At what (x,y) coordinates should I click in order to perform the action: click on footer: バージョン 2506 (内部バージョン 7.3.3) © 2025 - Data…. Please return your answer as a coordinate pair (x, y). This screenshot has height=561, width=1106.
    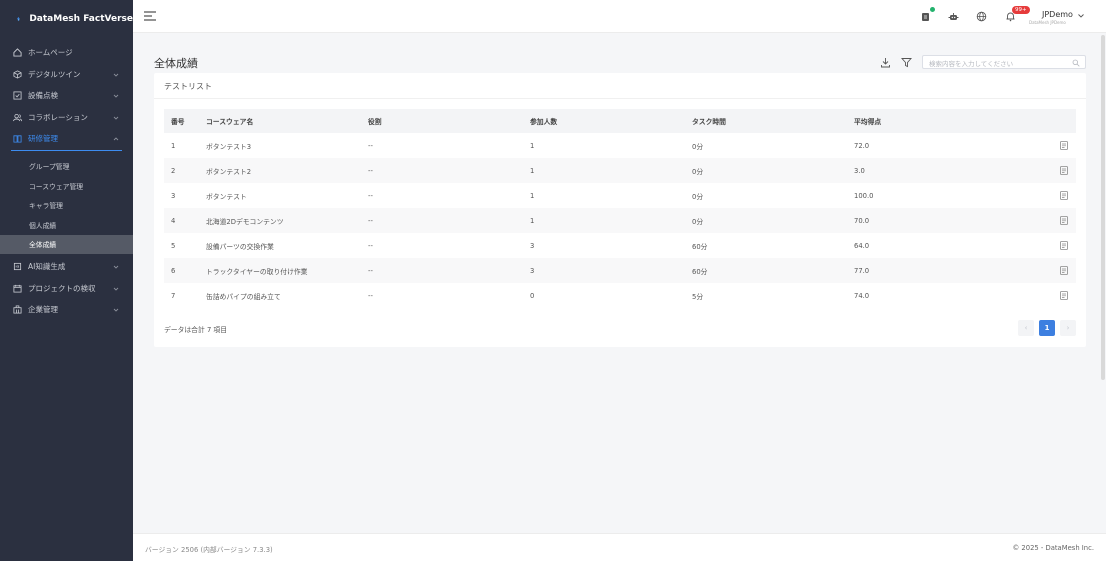
    Looking at the image, I should click on (619, 547).